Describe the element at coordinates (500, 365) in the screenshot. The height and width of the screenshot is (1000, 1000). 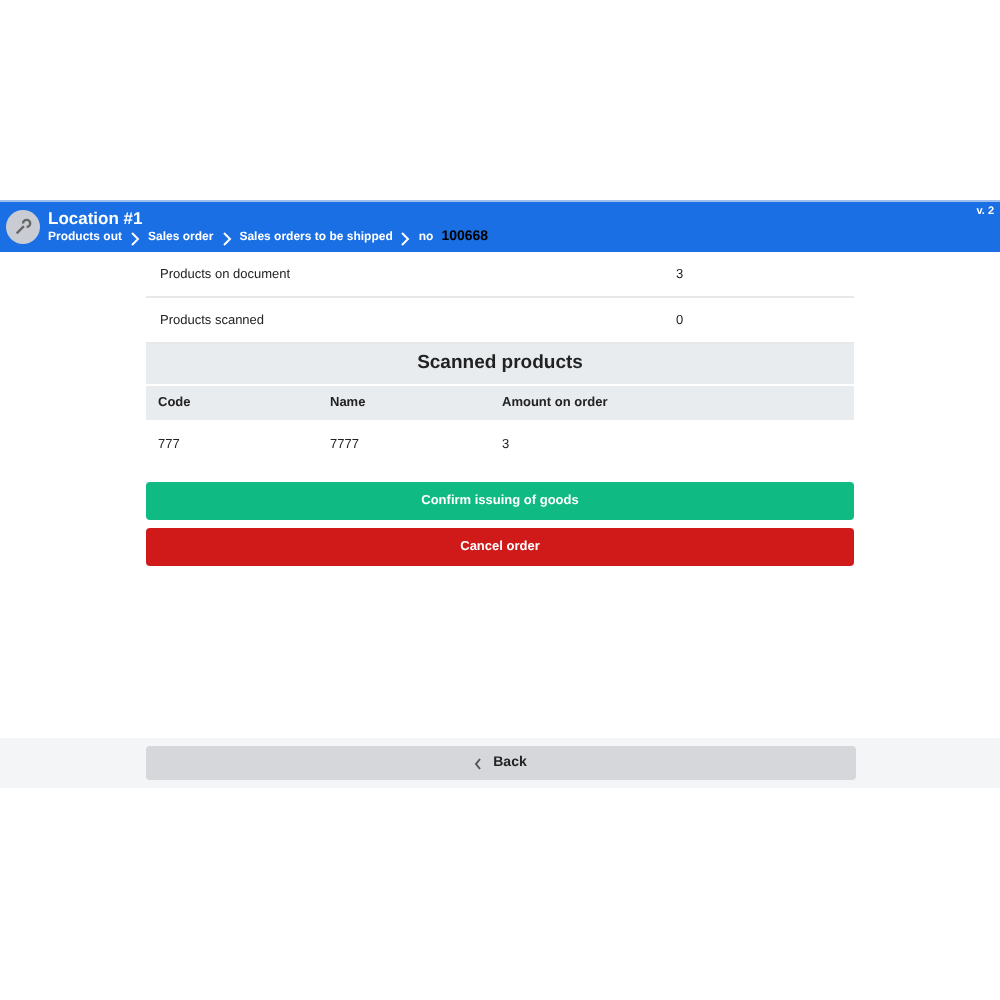
I see `table-title: Scanned products` at that location.